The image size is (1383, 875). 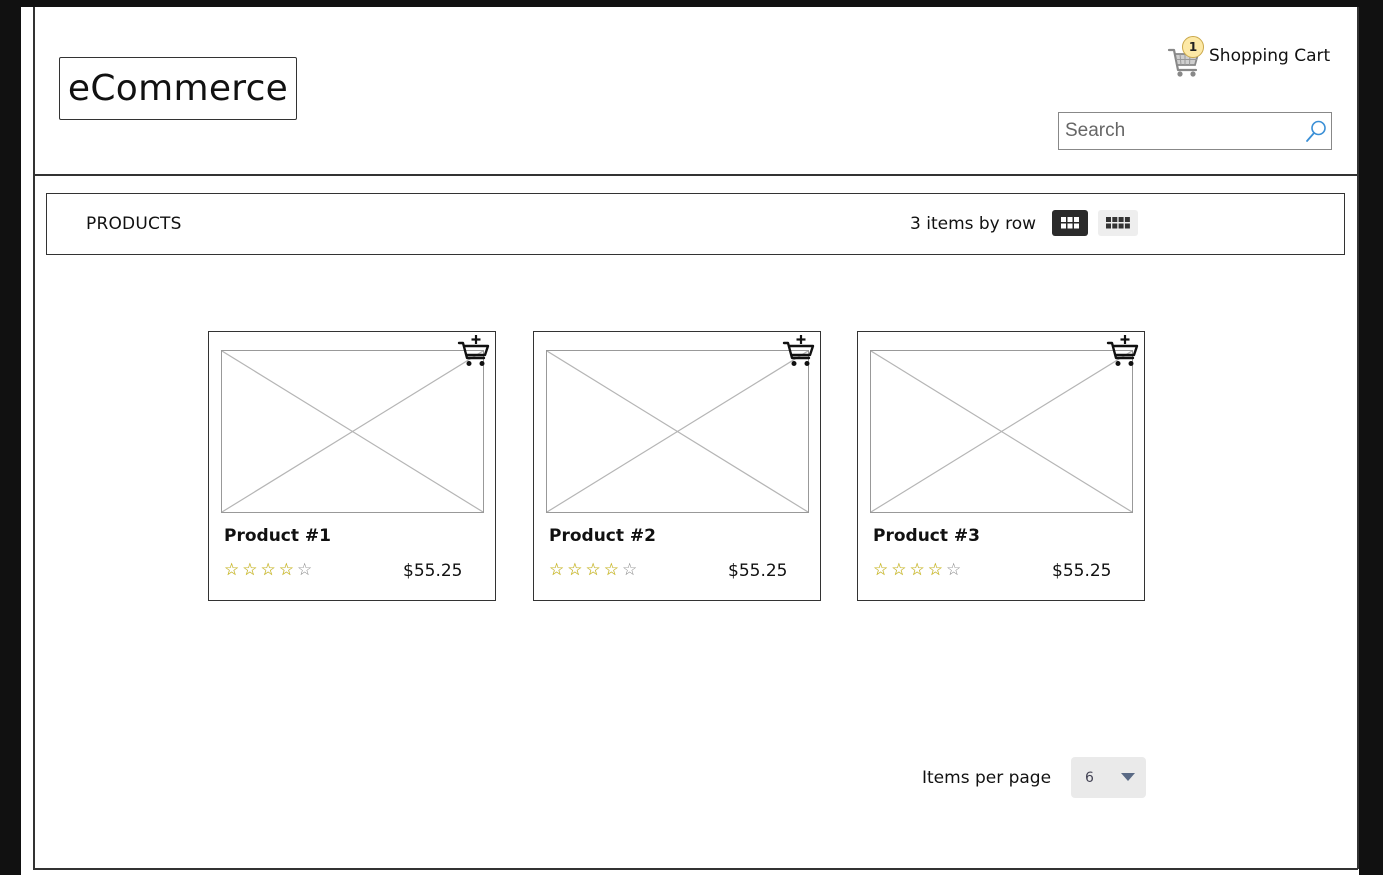 What do you see at coordinates (602, 536) in the screenshot?
I see `product-name: Product #2` at bounding box center [602, 536].